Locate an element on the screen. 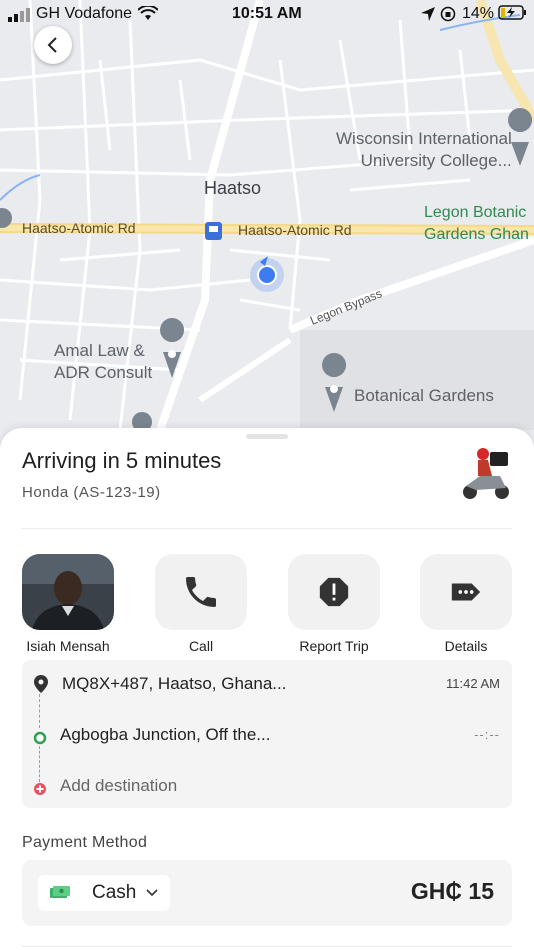  carrier-name: GH Vodafone is located at coordinates (84, 13).